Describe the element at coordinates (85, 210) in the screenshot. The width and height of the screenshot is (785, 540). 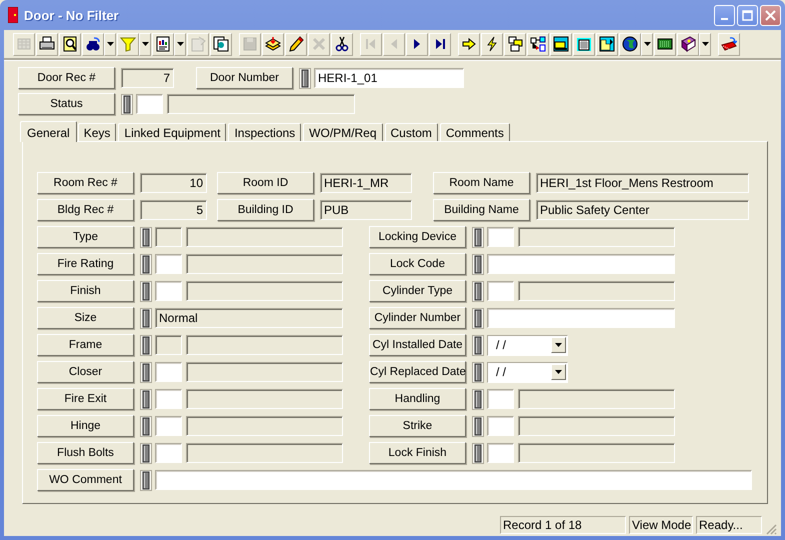
I see `field-label-button: Bldg Rec #` at that location.